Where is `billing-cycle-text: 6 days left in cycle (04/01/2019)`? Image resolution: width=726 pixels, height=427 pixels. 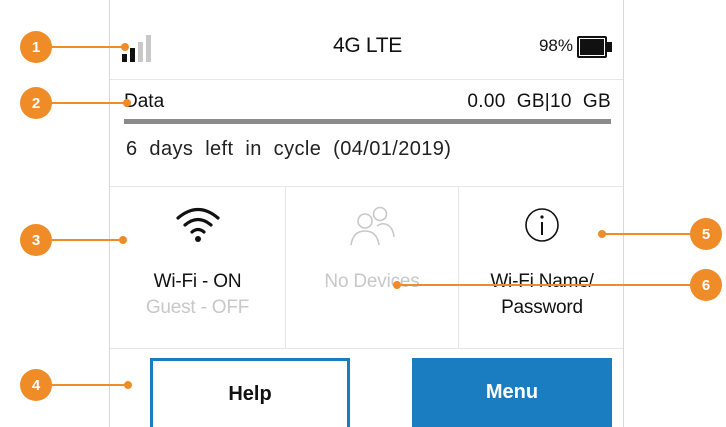 billing-cycle-text: 6 days left in cycle (04/01/2019) is located at coordinates (289, 149).